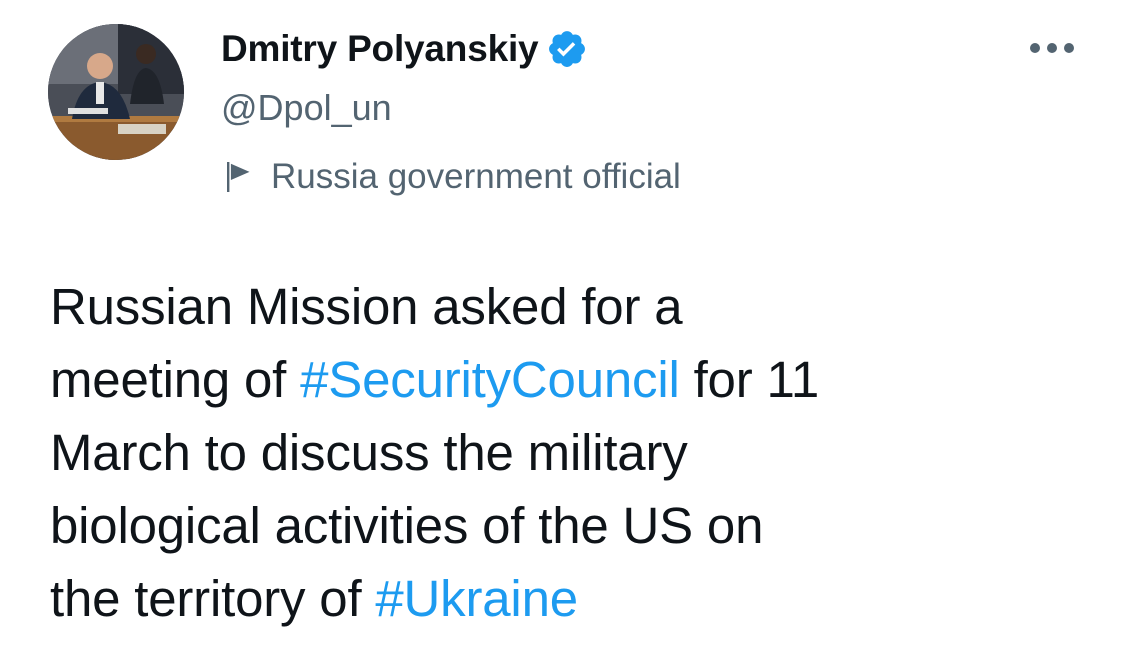 Image resolution: width=1125 pixels, height=672 pixels. I want to click on tweet-line: the territory of #Ukraine, so click(575, 598).